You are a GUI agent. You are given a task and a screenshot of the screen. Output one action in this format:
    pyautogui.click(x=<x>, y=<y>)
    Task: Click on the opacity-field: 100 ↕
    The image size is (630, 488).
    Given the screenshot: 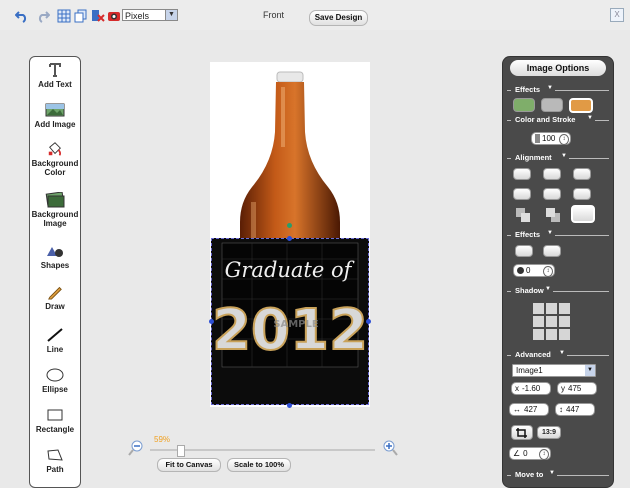 What is the action you would take?
    pyautogui.click(x=551, y=138)
    